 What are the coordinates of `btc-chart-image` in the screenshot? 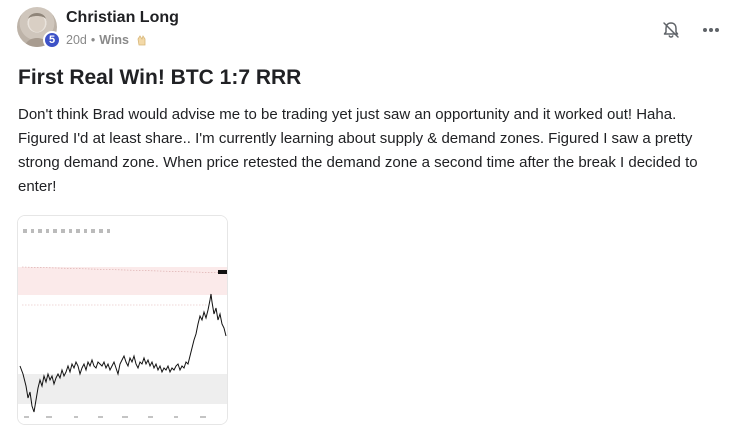 It's located at (122, 320).